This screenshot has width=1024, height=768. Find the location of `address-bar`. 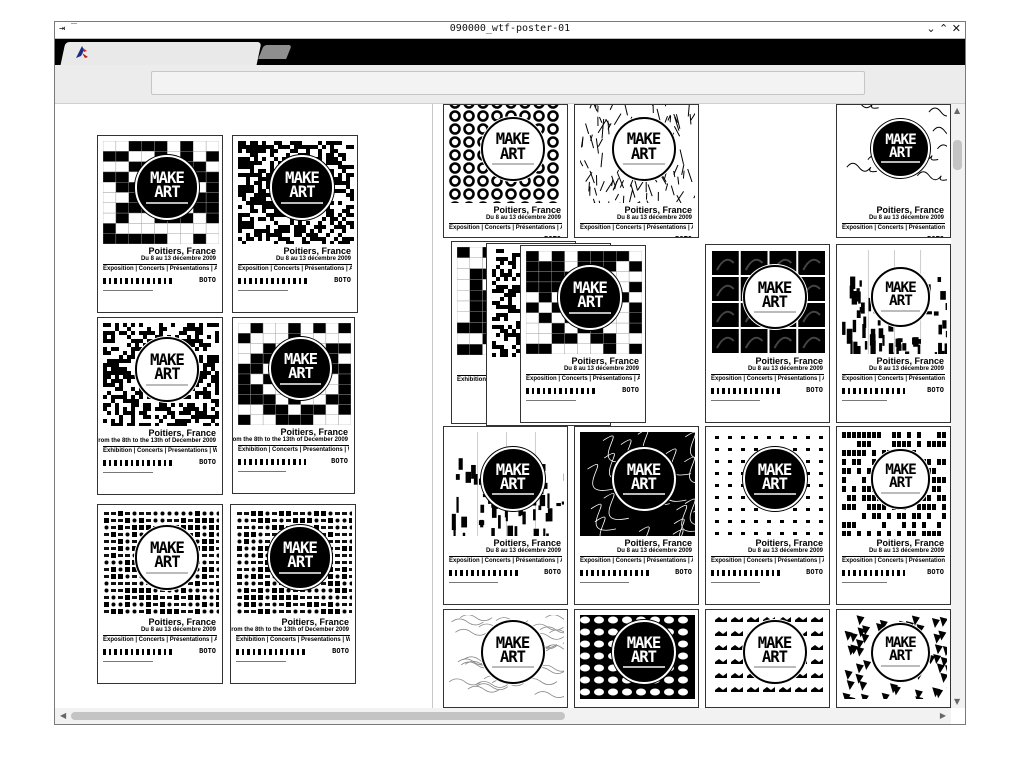

address-bar is located at coordinates (508, 83).